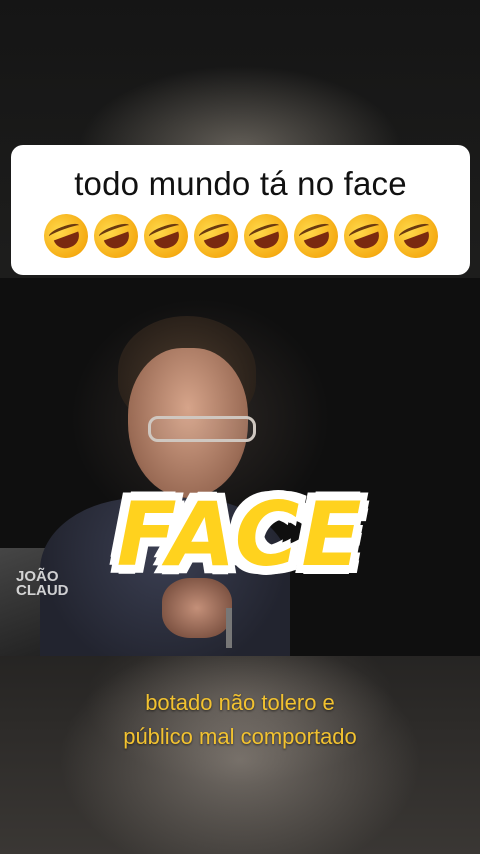  I want to click on microphone, so click(229, 628).